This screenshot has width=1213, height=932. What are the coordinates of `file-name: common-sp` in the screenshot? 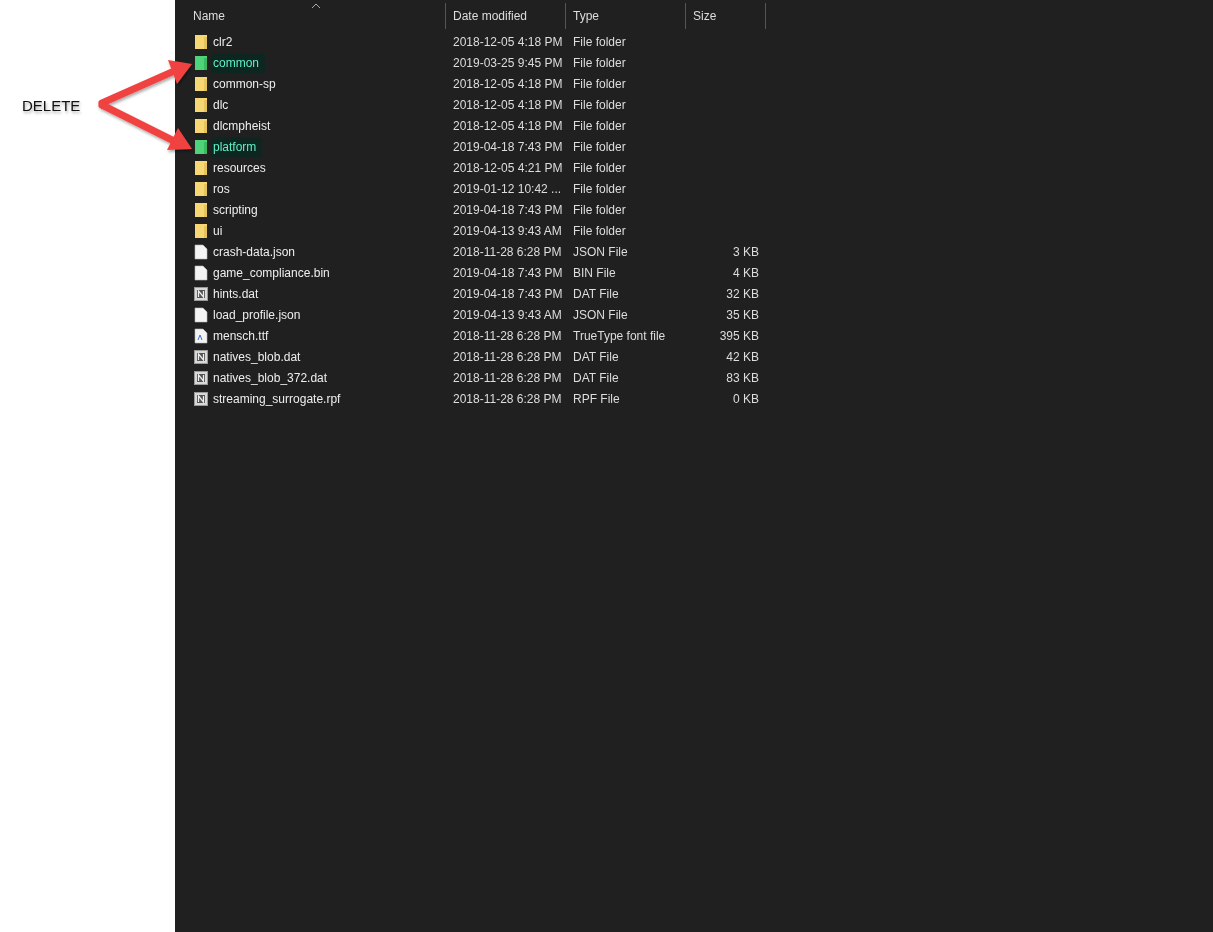 It's located at (246, 83).